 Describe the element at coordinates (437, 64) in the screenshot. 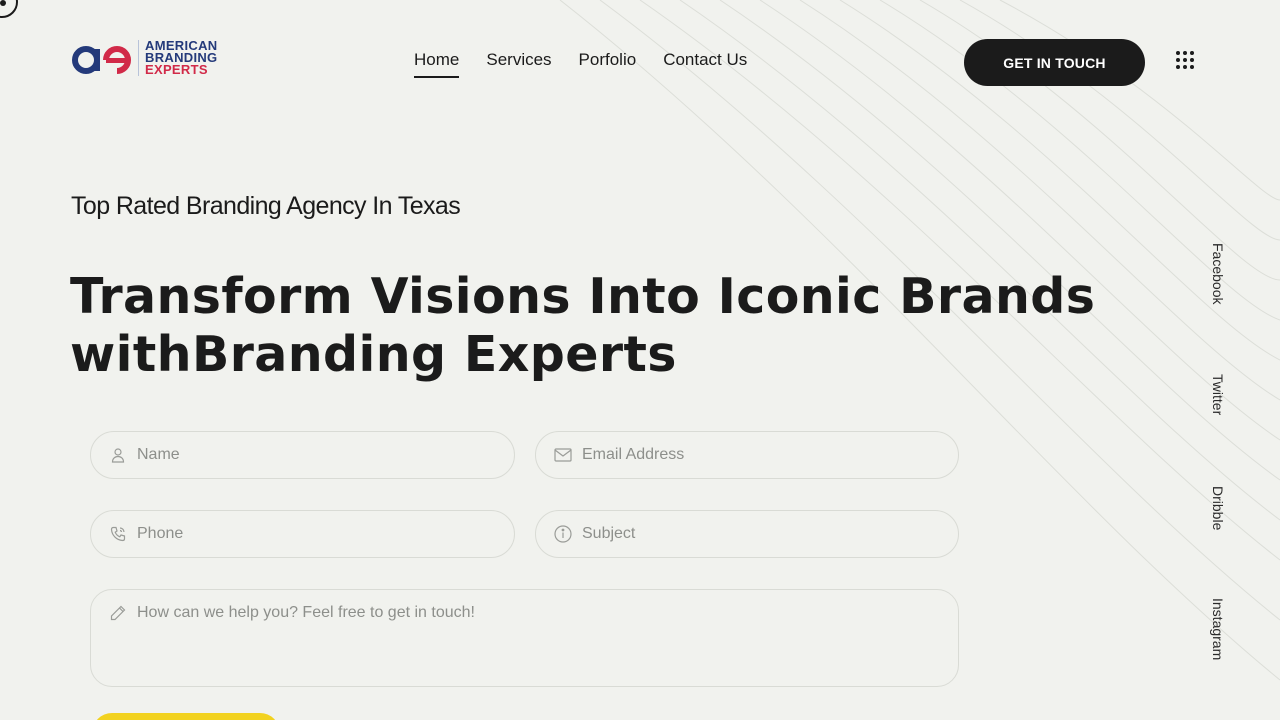

I see `nav-item-home: Home` at that location.